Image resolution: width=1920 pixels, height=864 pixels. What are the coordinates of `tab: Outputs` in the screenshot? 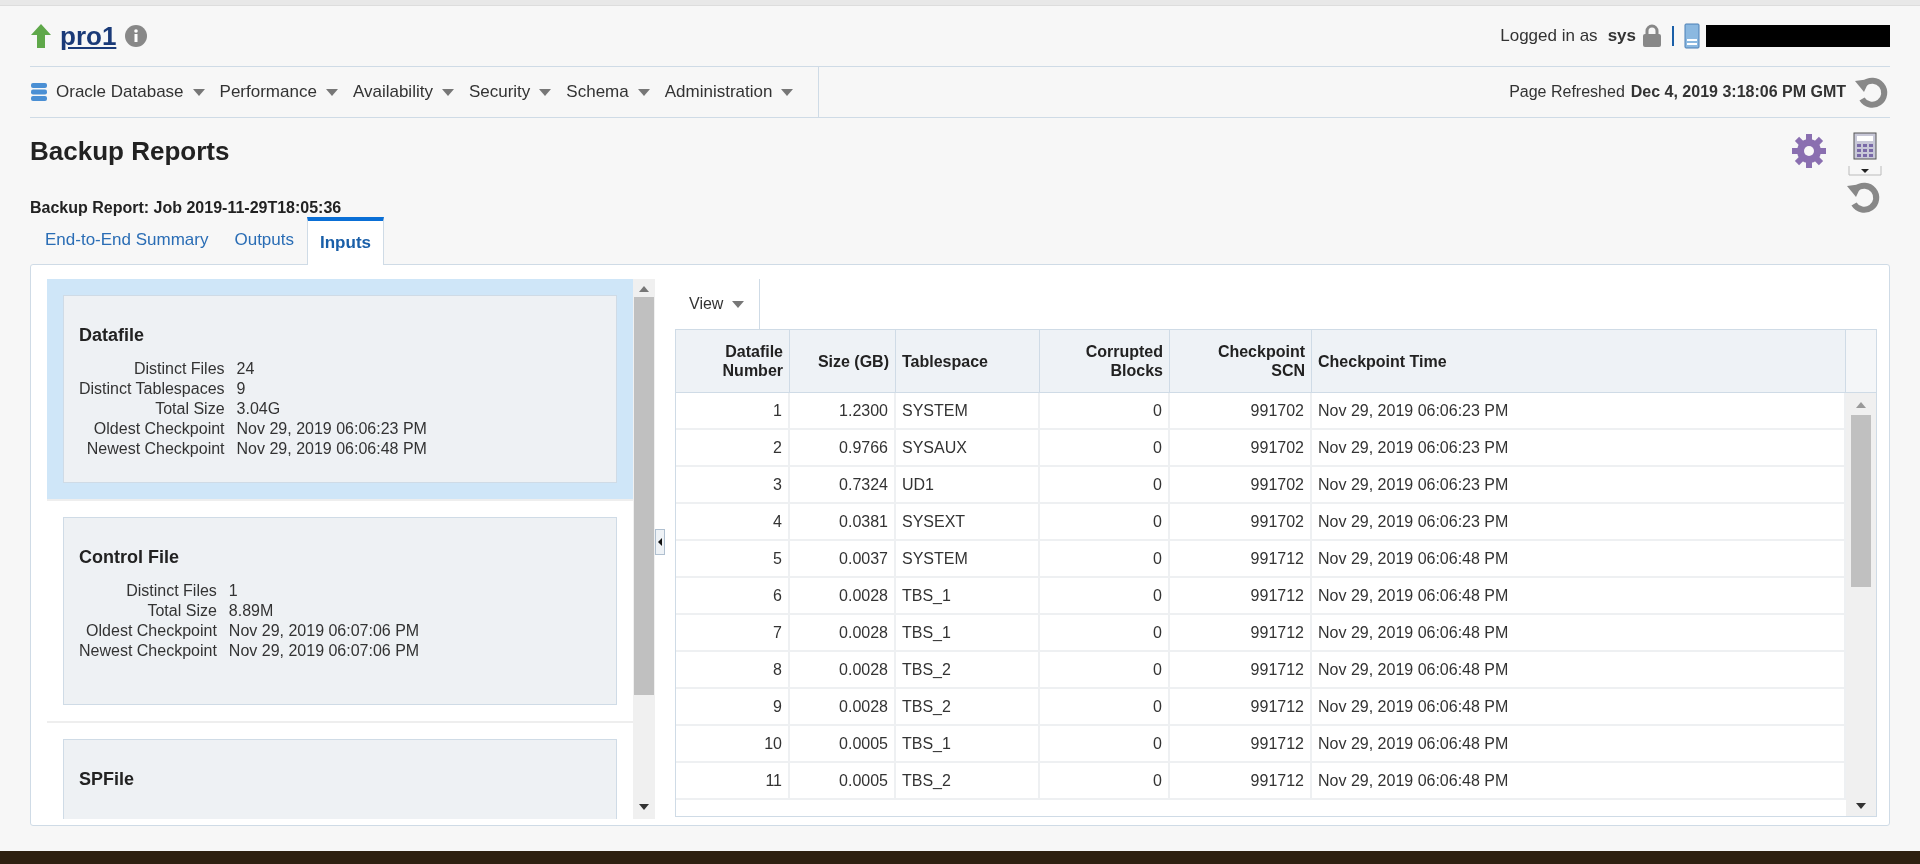 It's located at (264, 240).